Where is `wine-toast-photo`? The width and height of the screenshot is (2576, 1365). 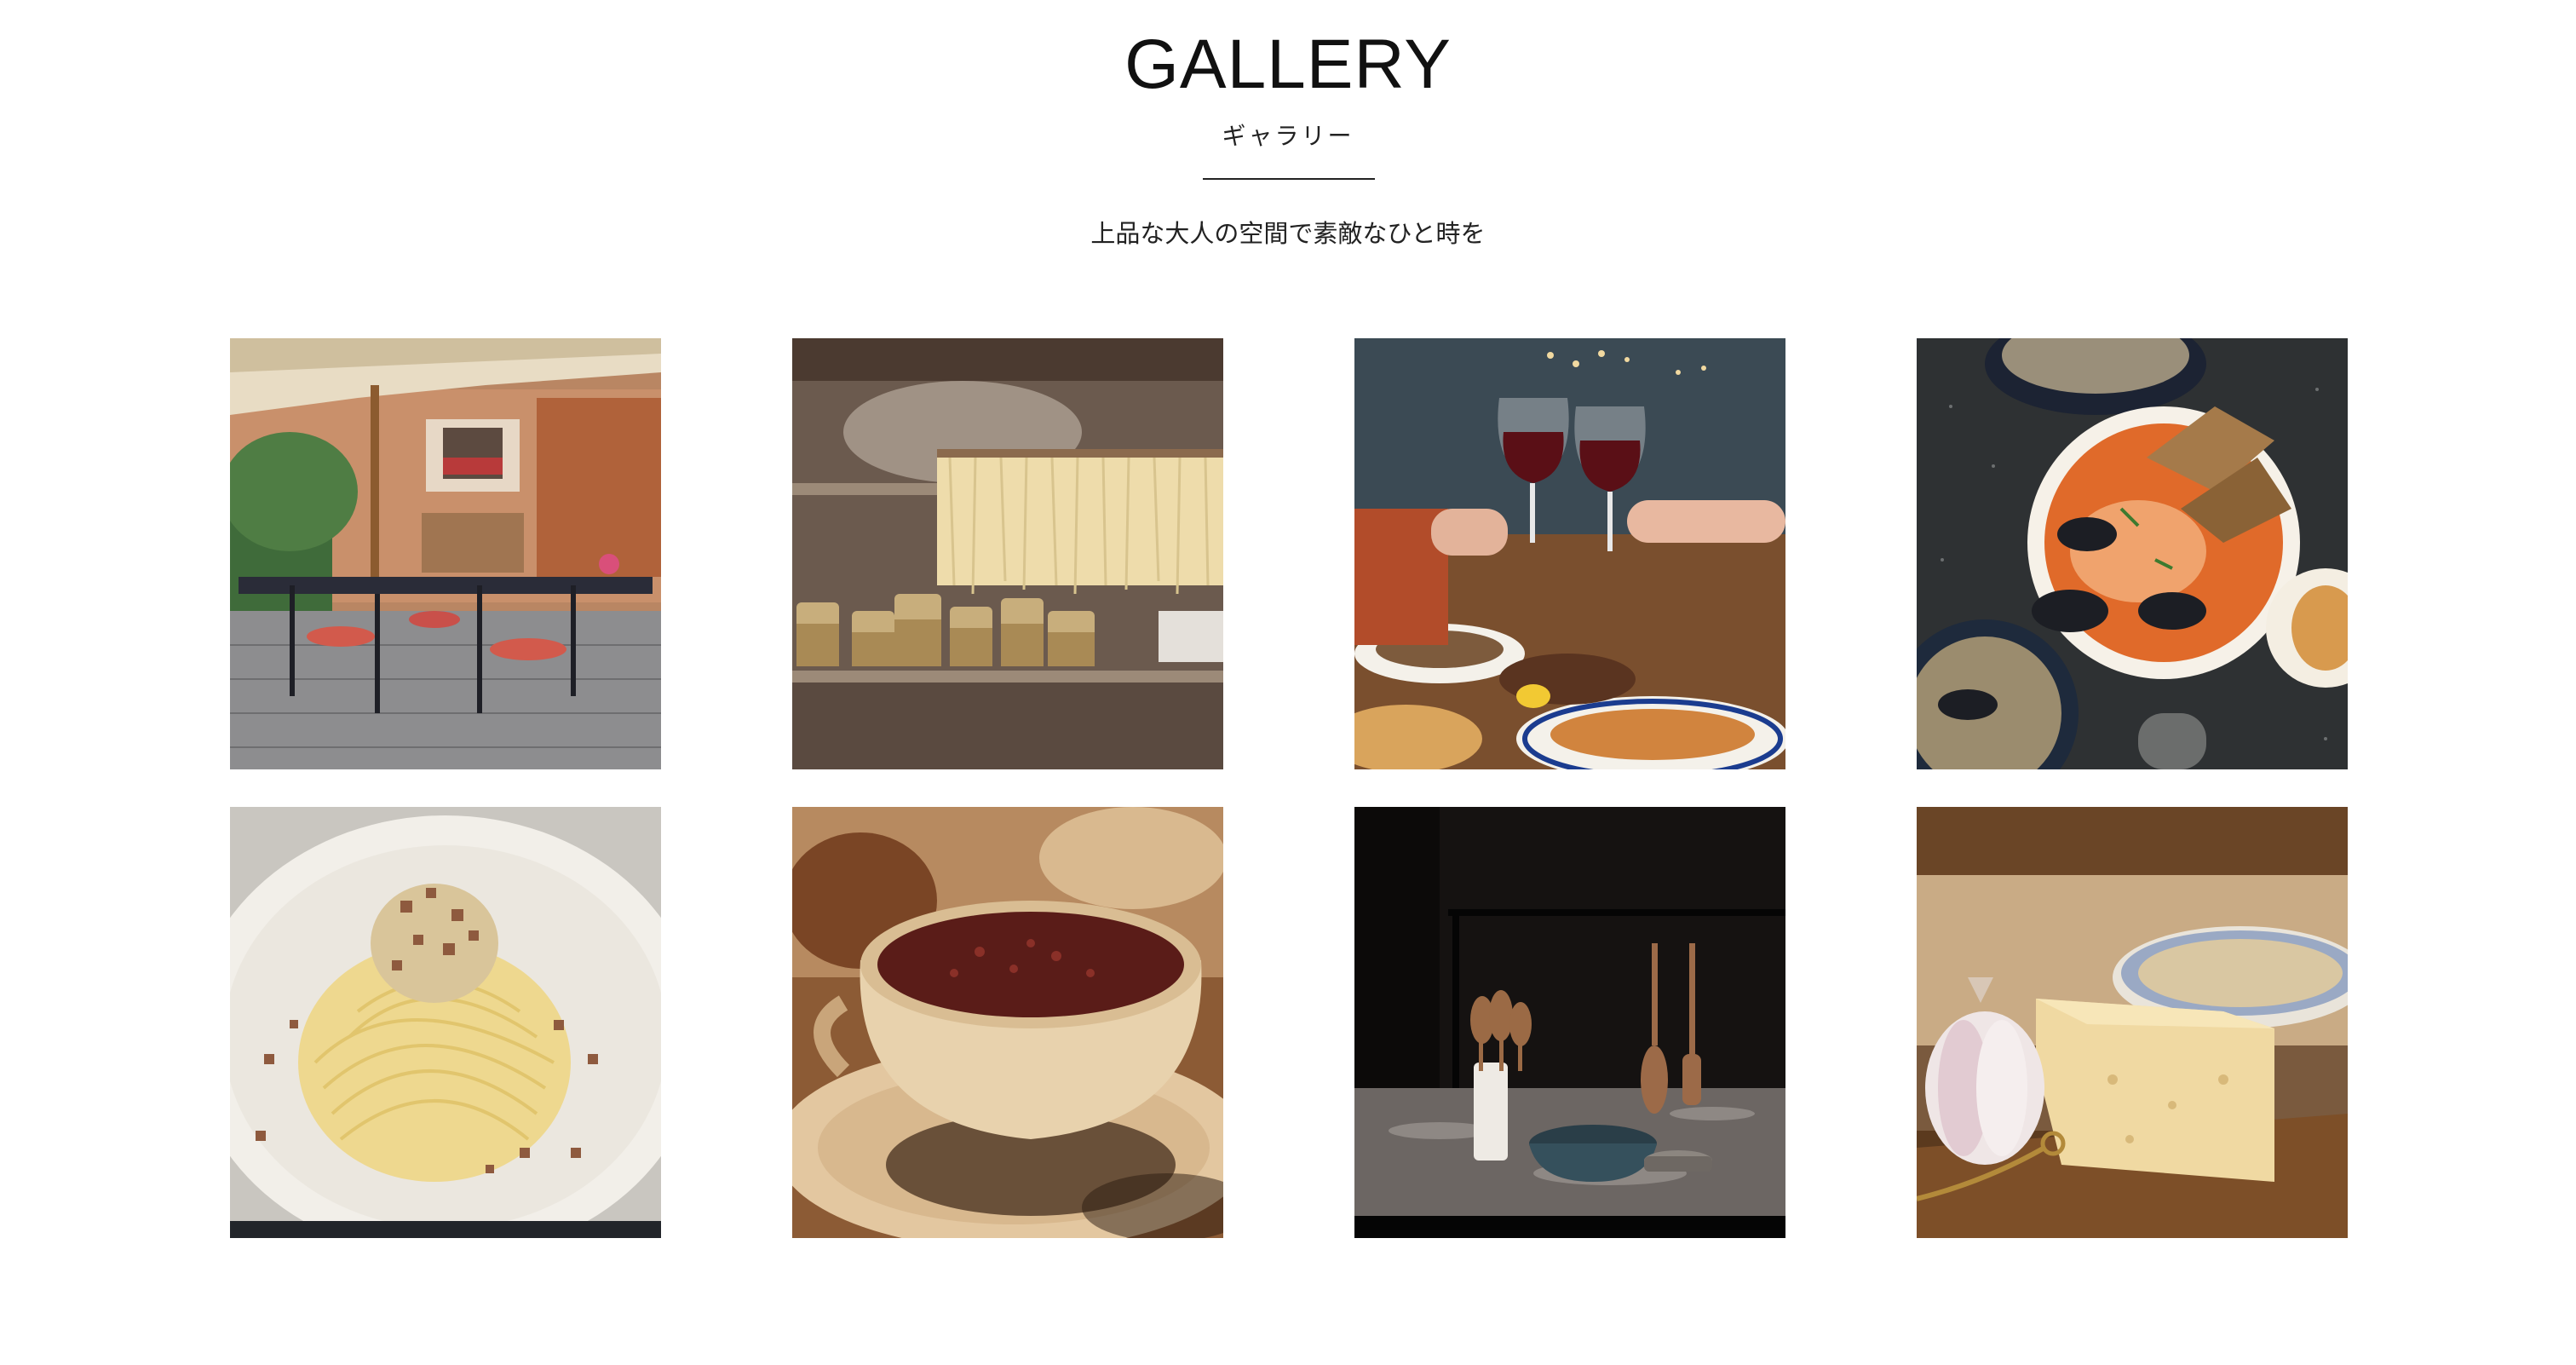 wine-toast-photo is located at coordinates (1569, 553).